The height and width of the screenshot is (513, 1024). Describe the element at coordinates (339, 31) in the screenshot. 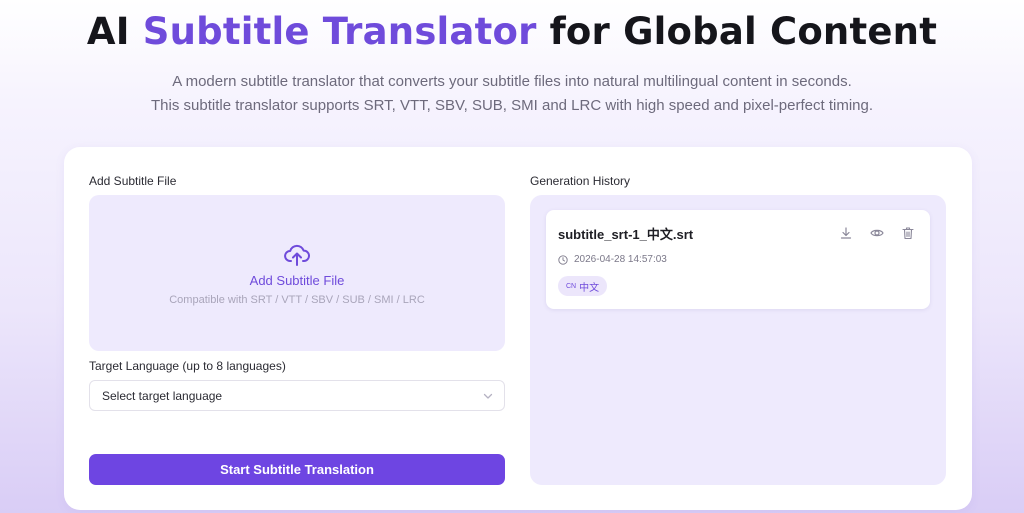

I see `title-accent: Subtitle Translator` at that location.